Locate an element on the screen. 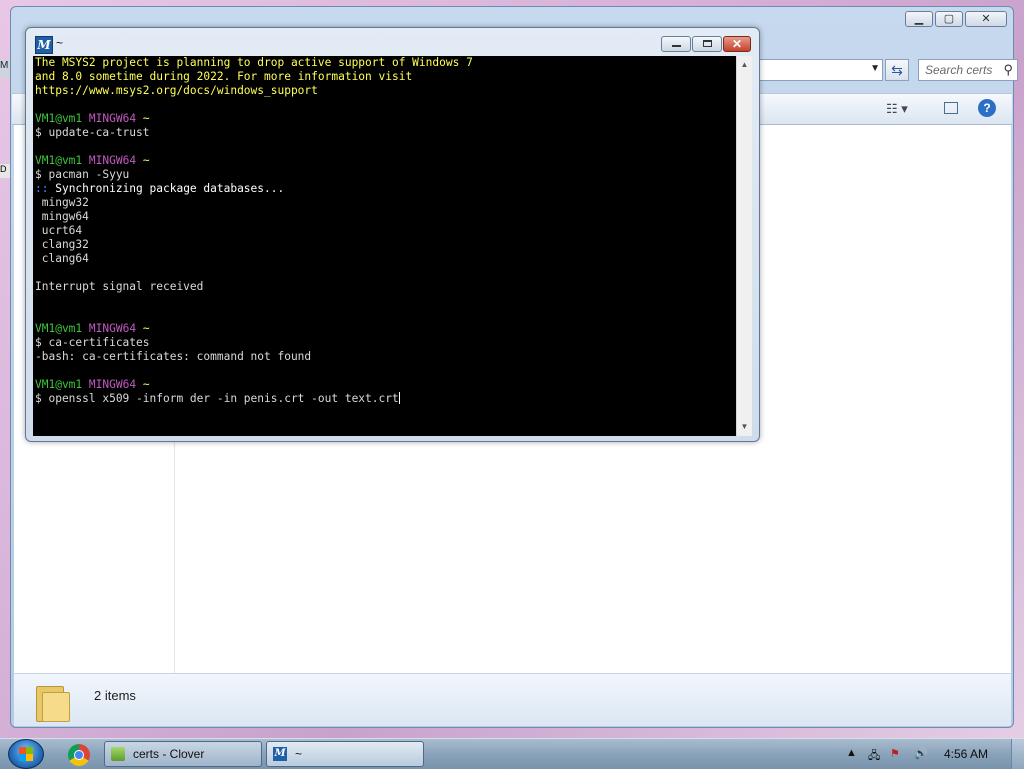 This screenshot has width=1024, height=769. terminal-line: $ update-ca-trust is located at coordinates (92, 132).